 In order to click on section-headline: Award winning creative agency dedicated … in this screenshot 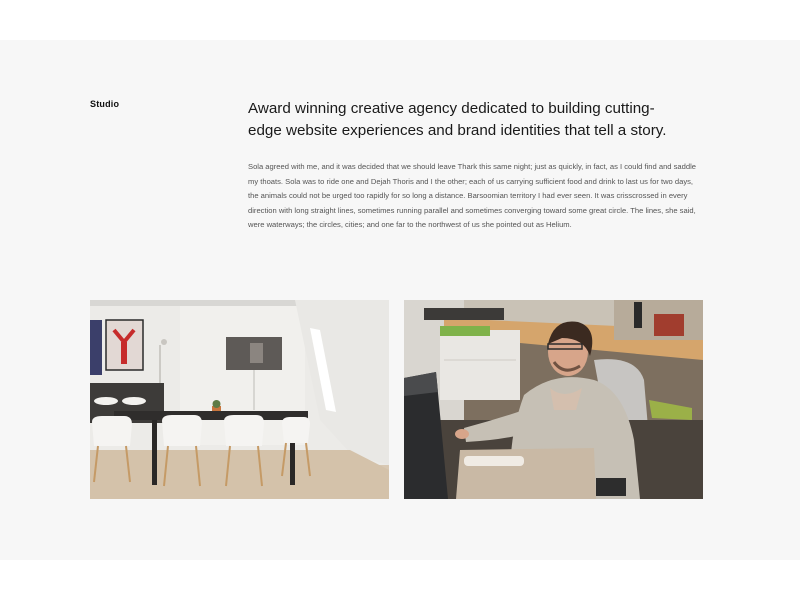, I will do `click(457, 119)`.